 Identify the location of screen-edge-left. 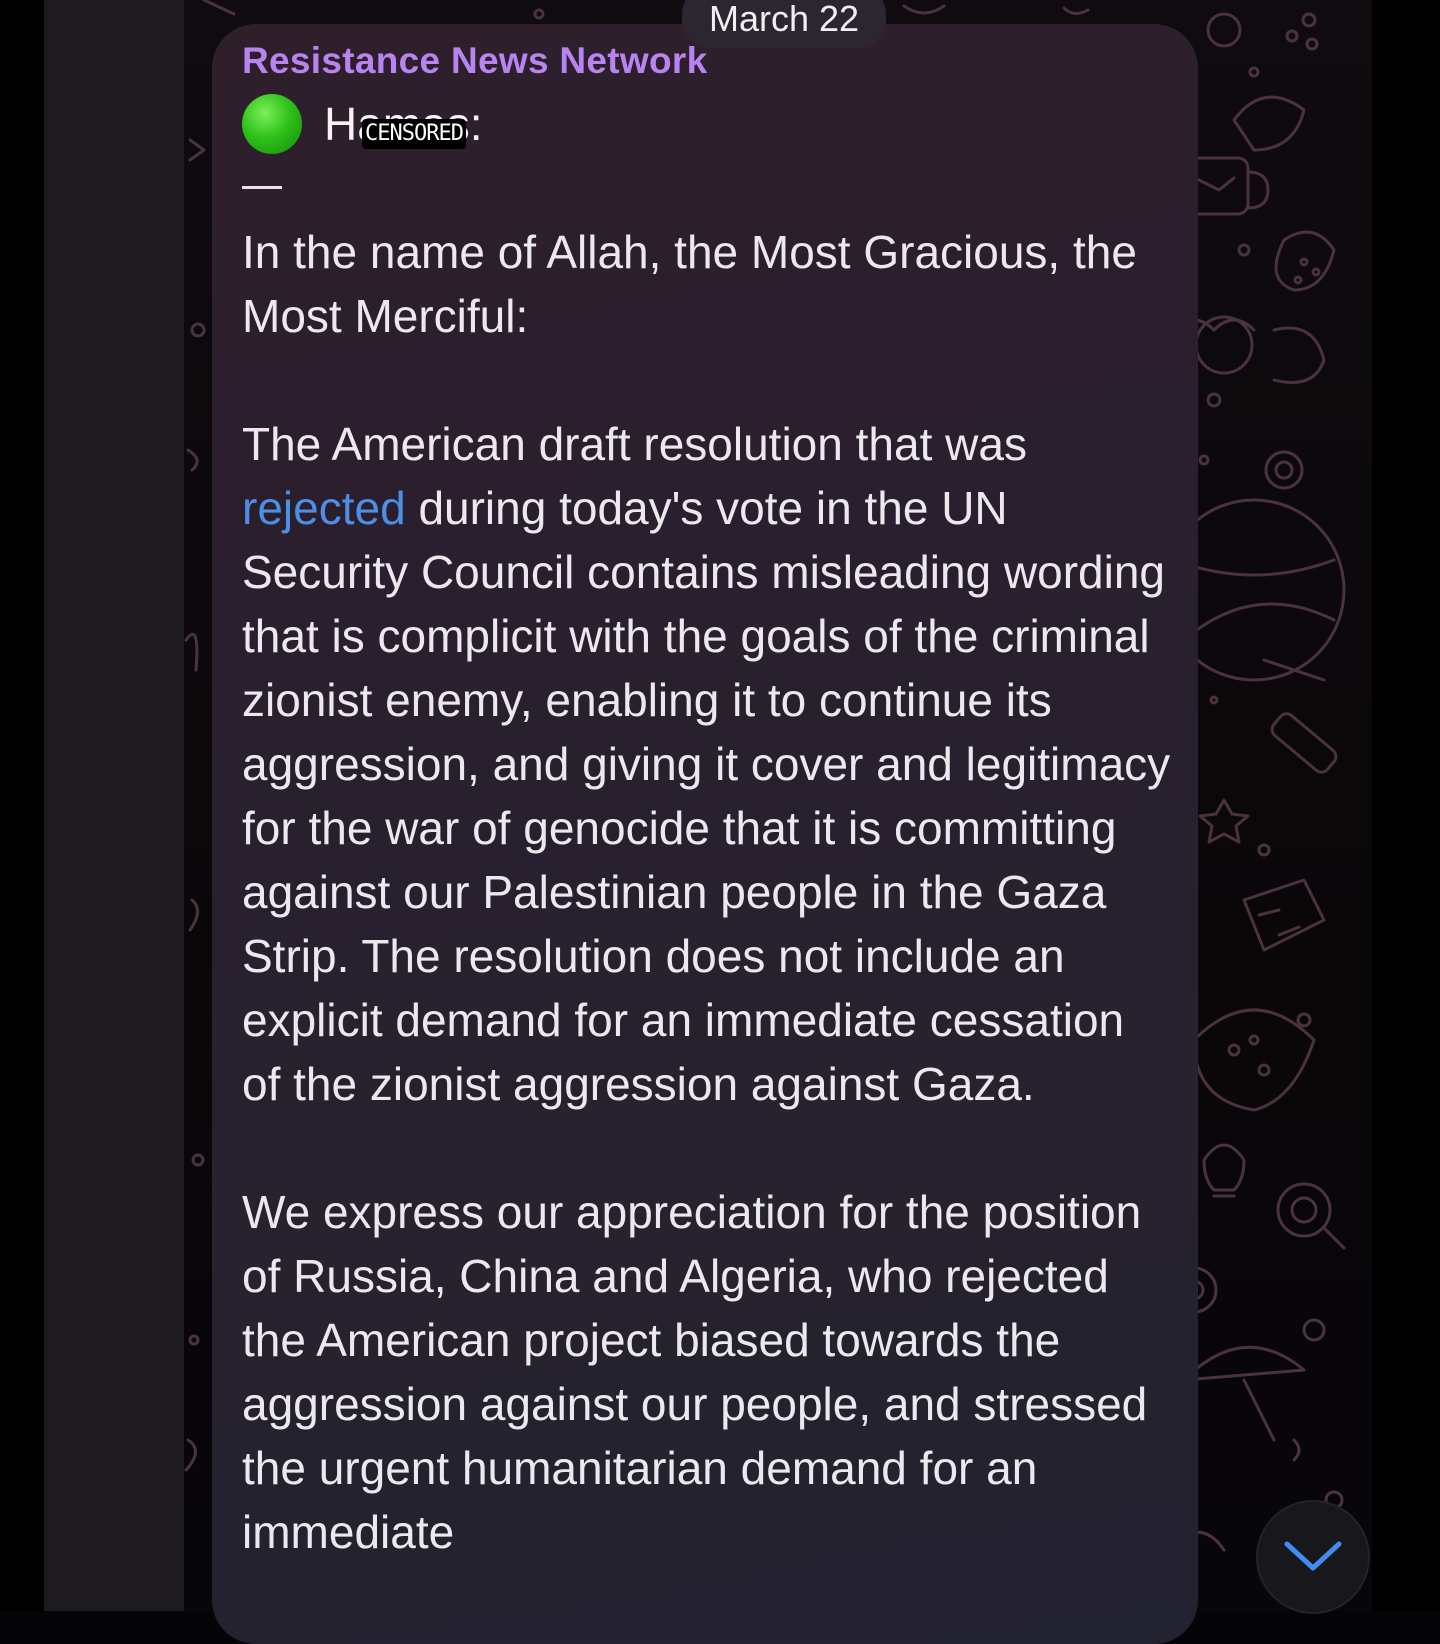
(22, 805).